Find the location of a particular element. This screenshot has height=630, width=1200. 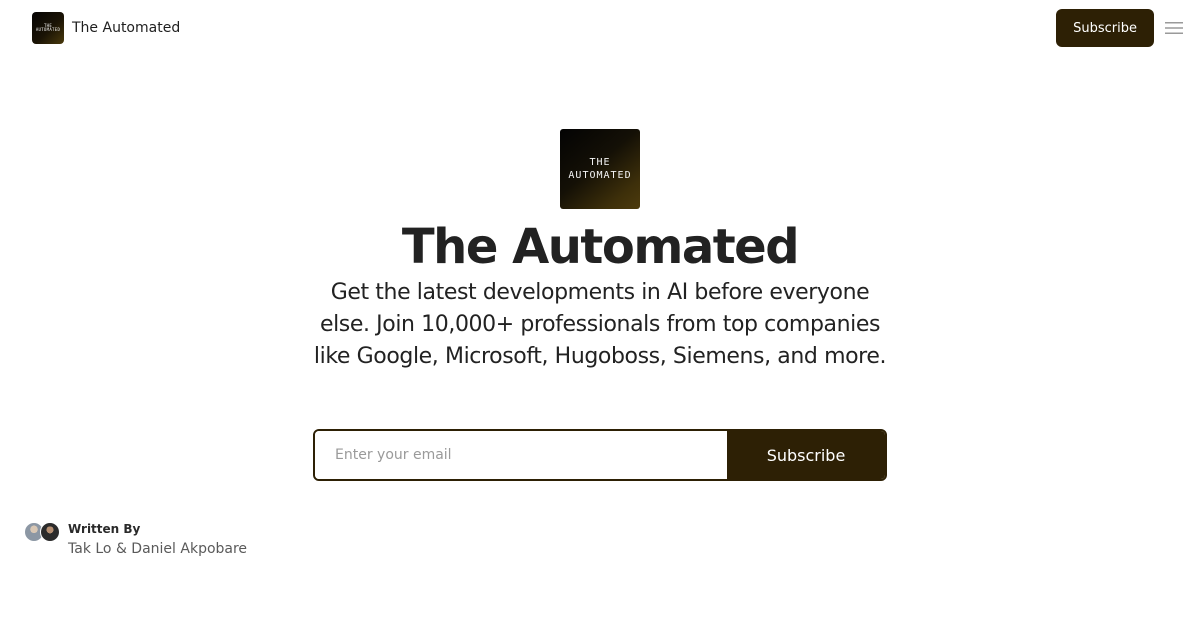

author-info: Written By Tak Lo & Daniel Akpobare is located at coordinates (157, 540).